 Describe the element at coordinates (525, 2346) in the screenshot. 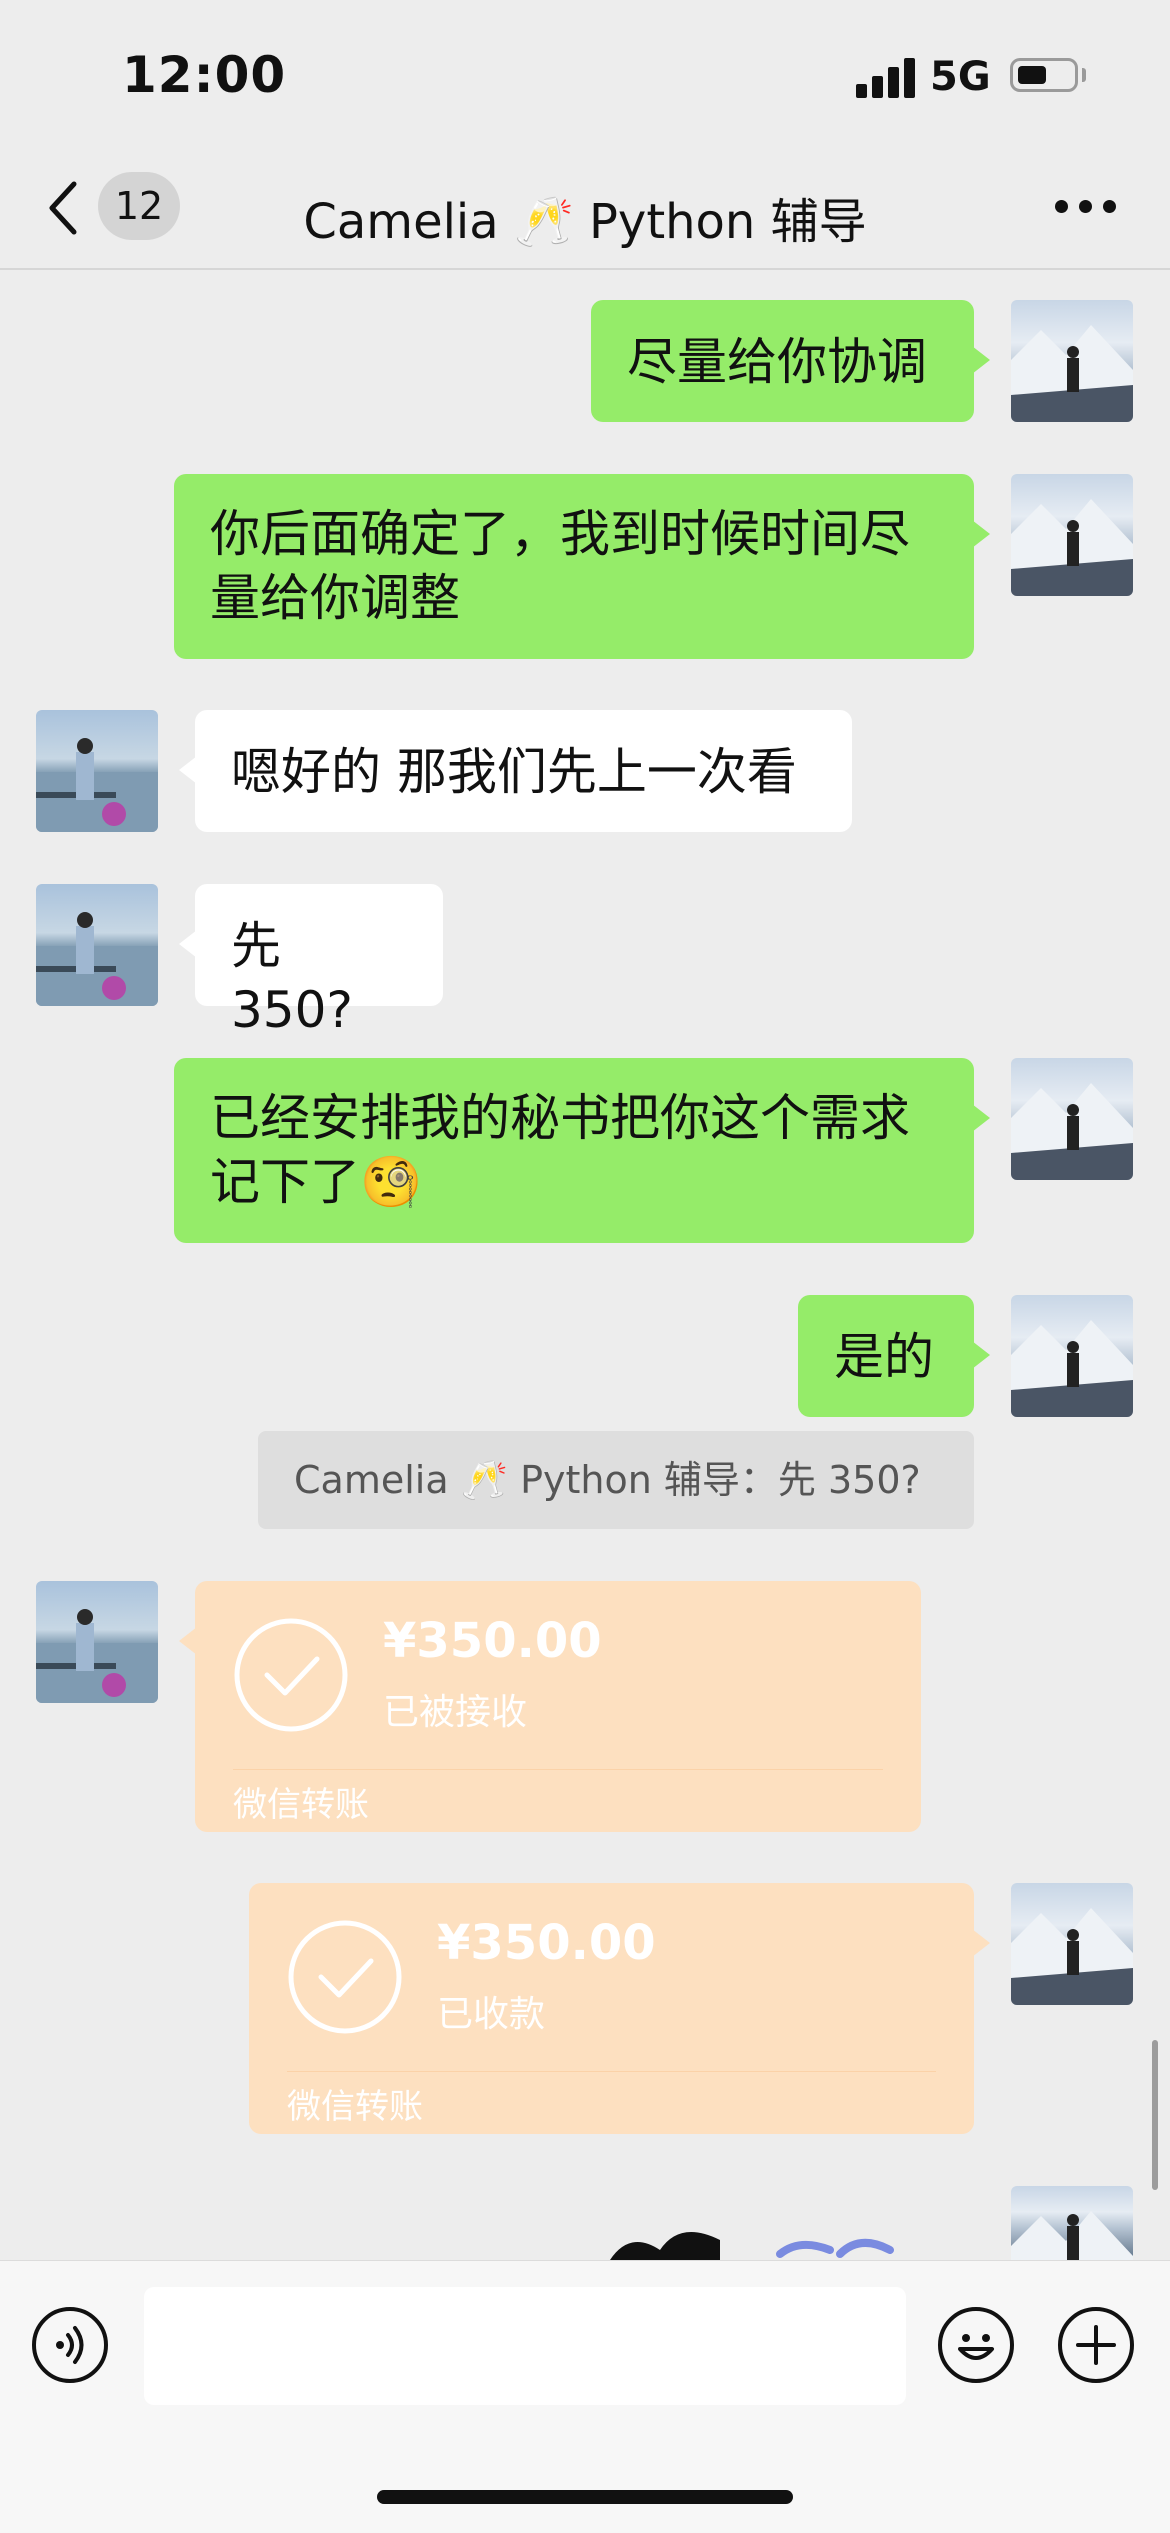

I see `message-input` at that location.